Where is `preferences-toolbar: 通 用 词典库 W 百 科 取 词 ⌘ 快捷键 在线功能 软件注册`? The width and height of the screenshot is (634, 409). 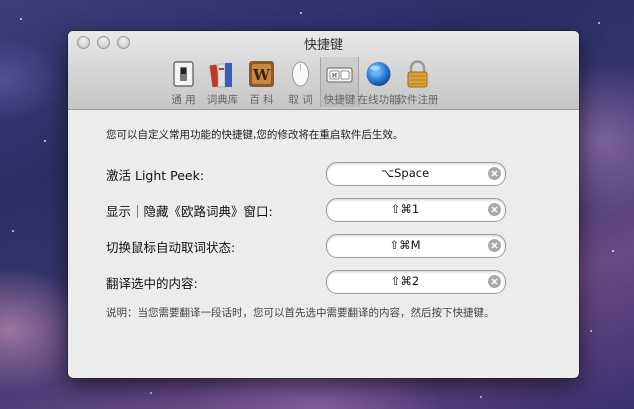
preferences-toolbar: 通 用 词典库 W 百 科 取 词 ⌘ 快捷键 在线功能 软件注册 is located at coordinates (301, 82).